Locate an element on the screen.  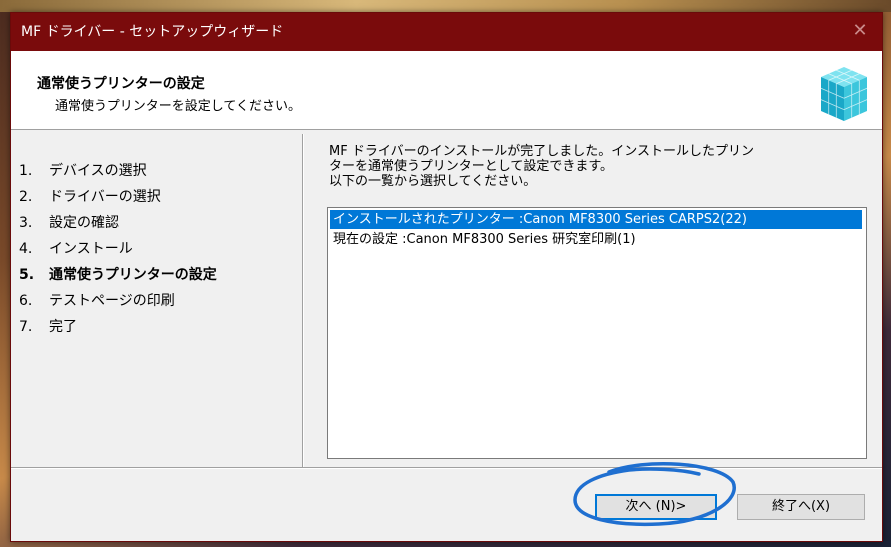
step-item: 1. デバイスの選択 is located at coordinates (83, 171).